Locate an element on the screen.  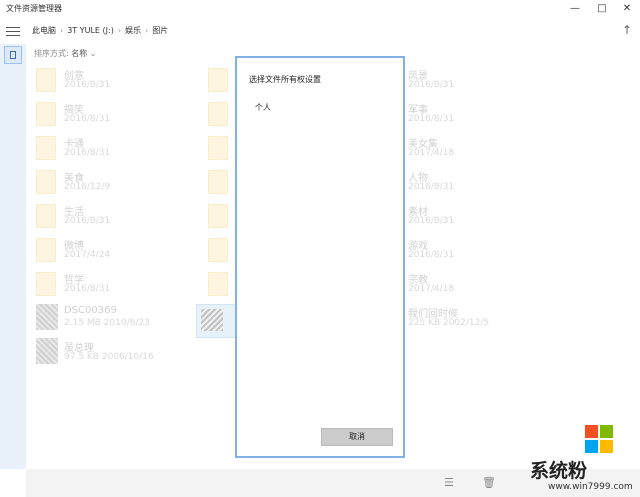
close-button: ✕ is located at coordinates (627, 9).